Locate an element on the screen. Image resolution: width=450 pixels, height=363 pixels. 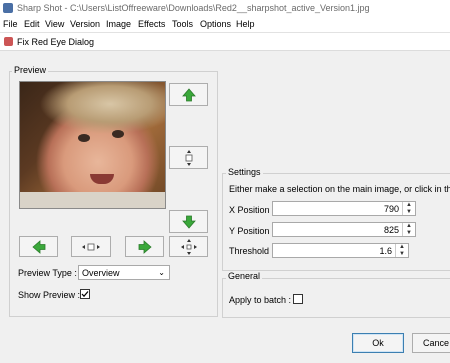
fit-horizontal-button is located at coordinates (91, 246).